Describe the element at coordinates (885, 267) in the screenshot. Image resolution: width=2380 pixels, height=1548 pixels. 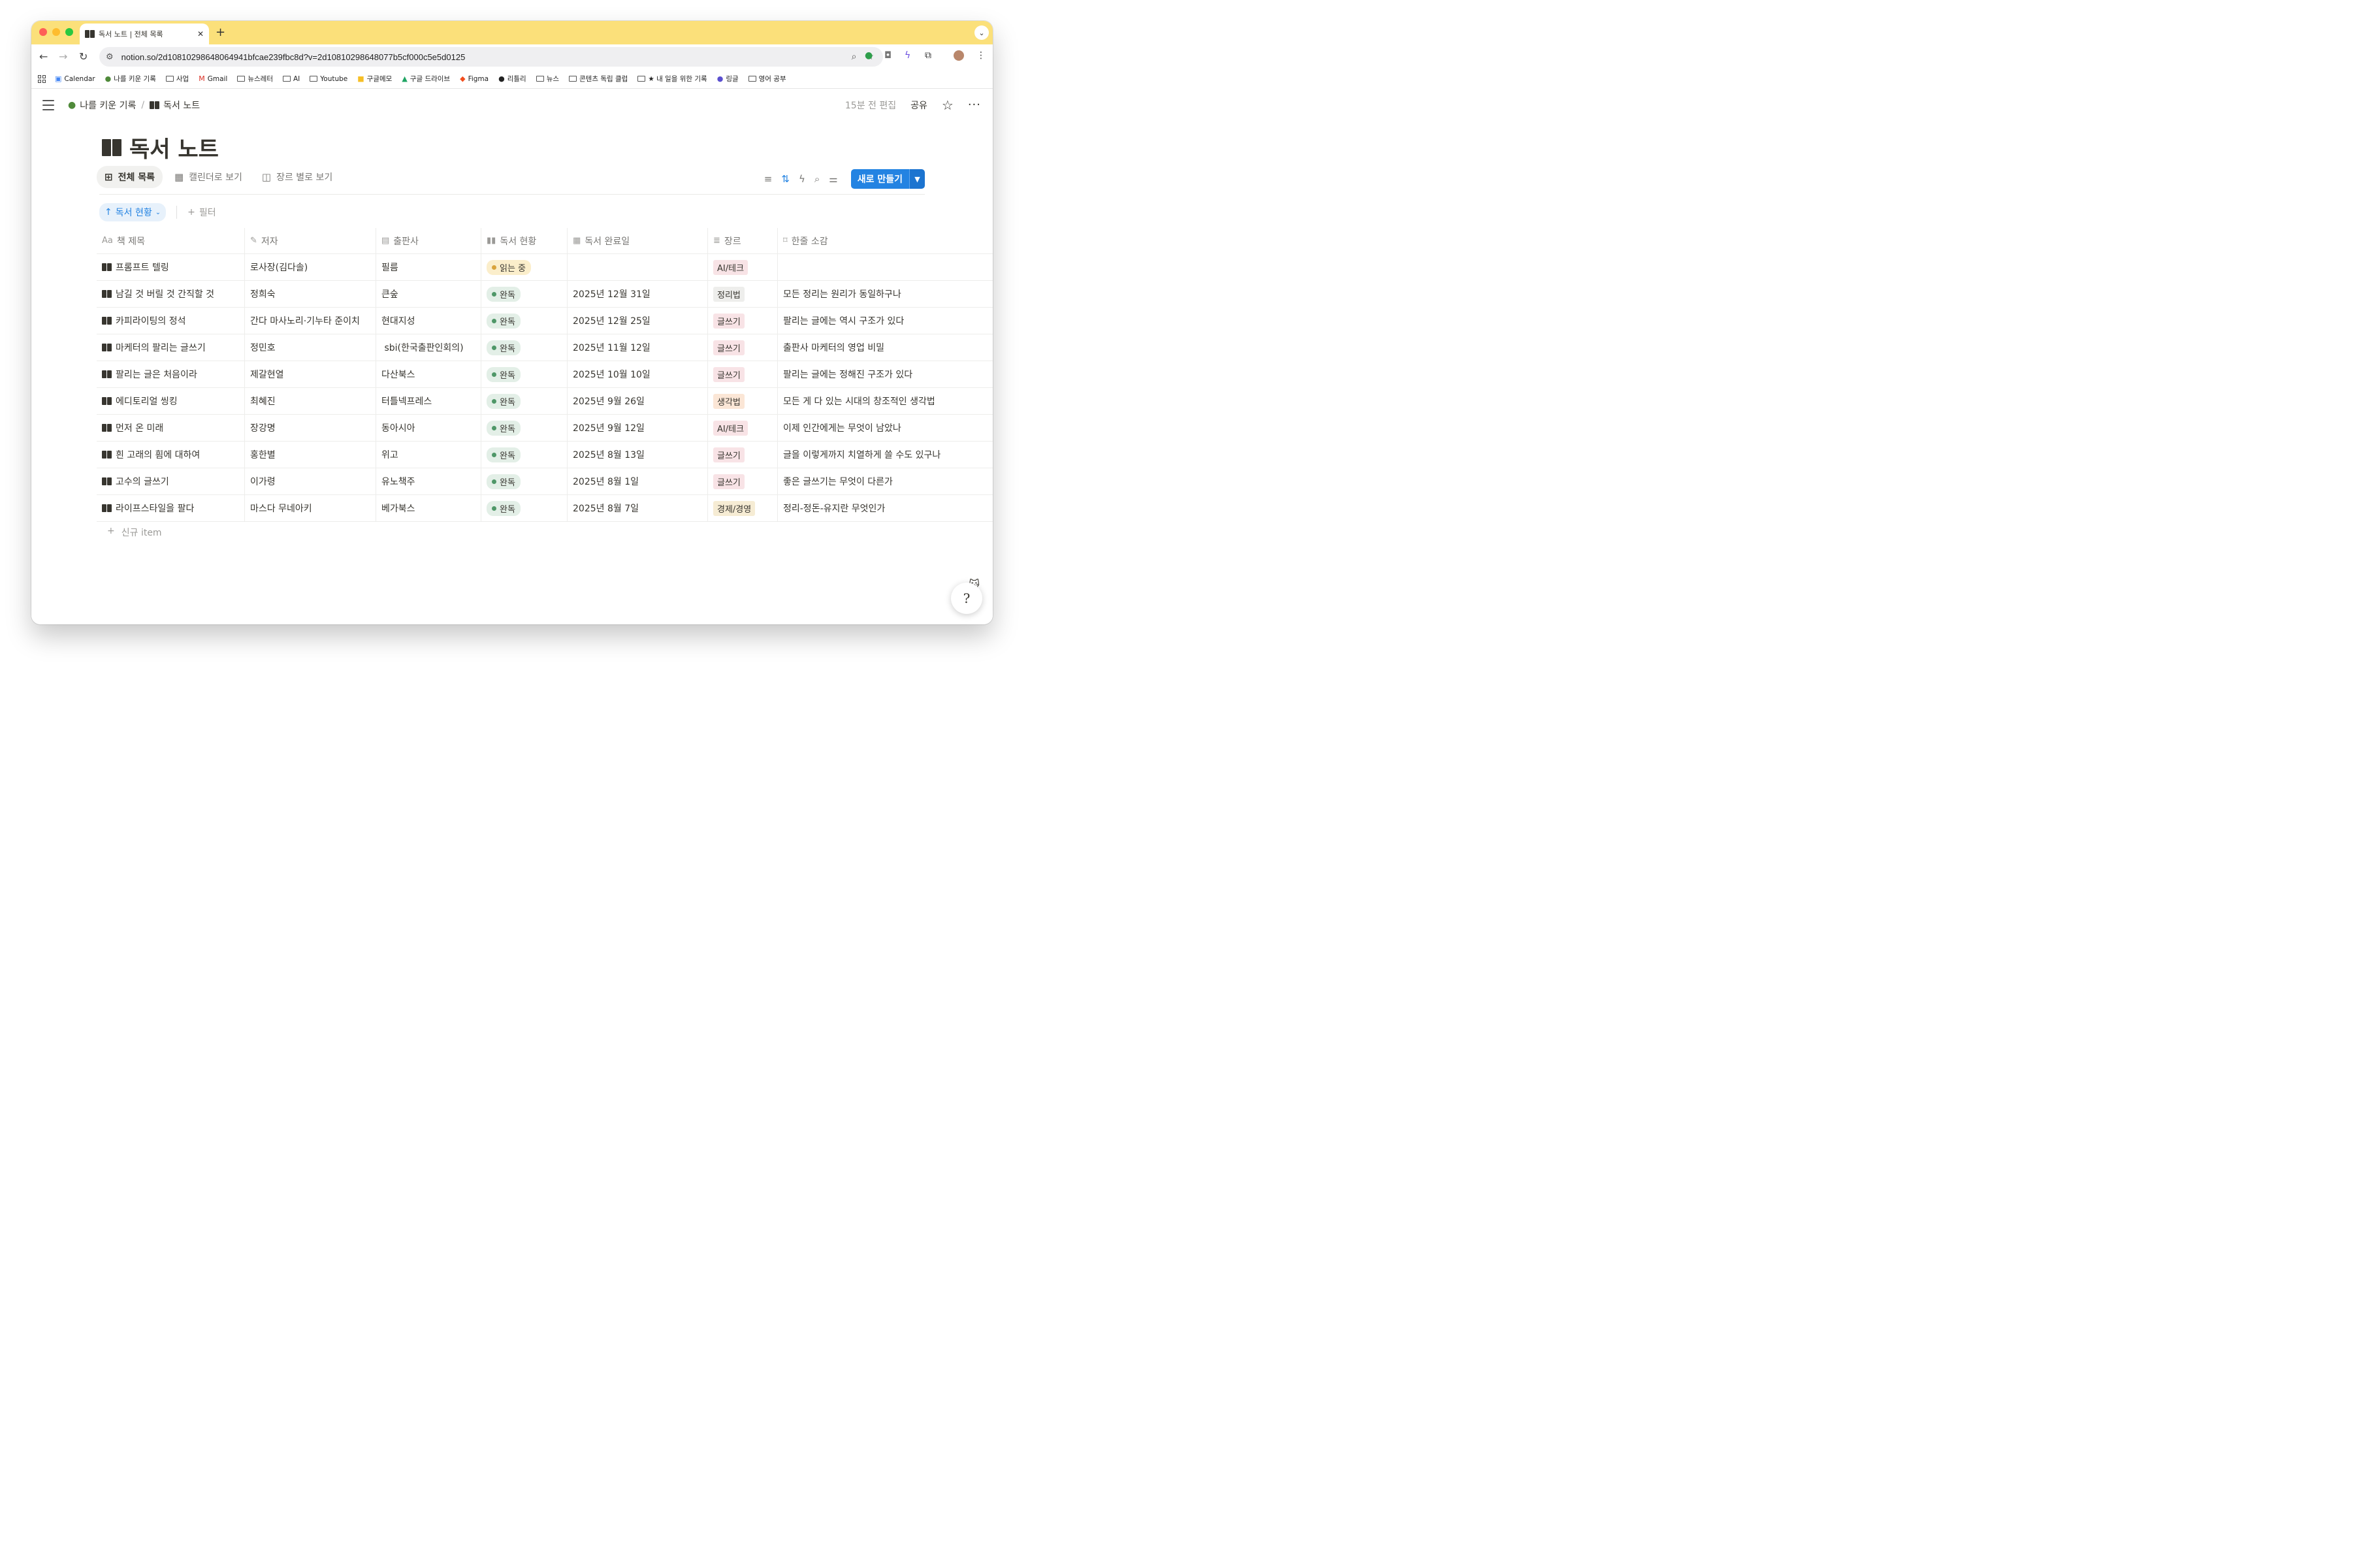
I see `cell-review` at that location.